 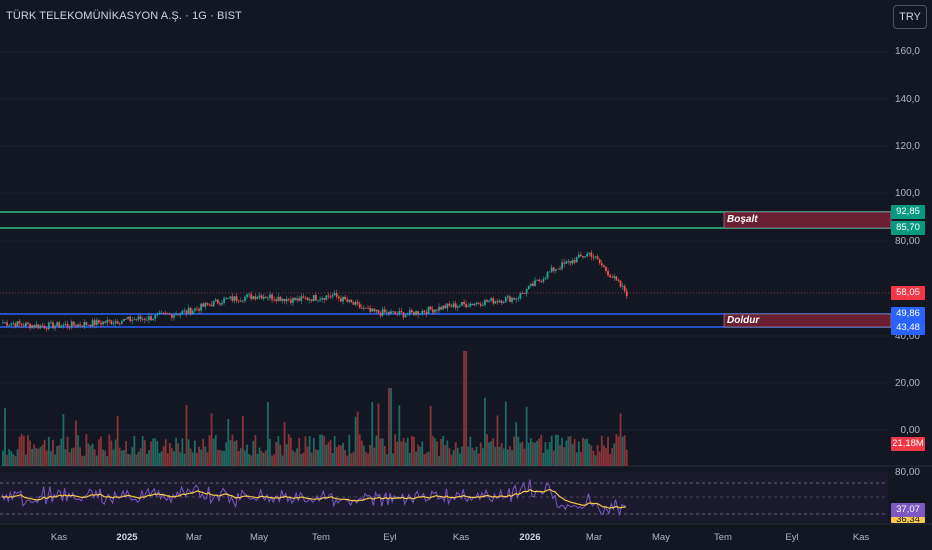 I want to click on currency-button: TRY, so click(x=910, y=17).